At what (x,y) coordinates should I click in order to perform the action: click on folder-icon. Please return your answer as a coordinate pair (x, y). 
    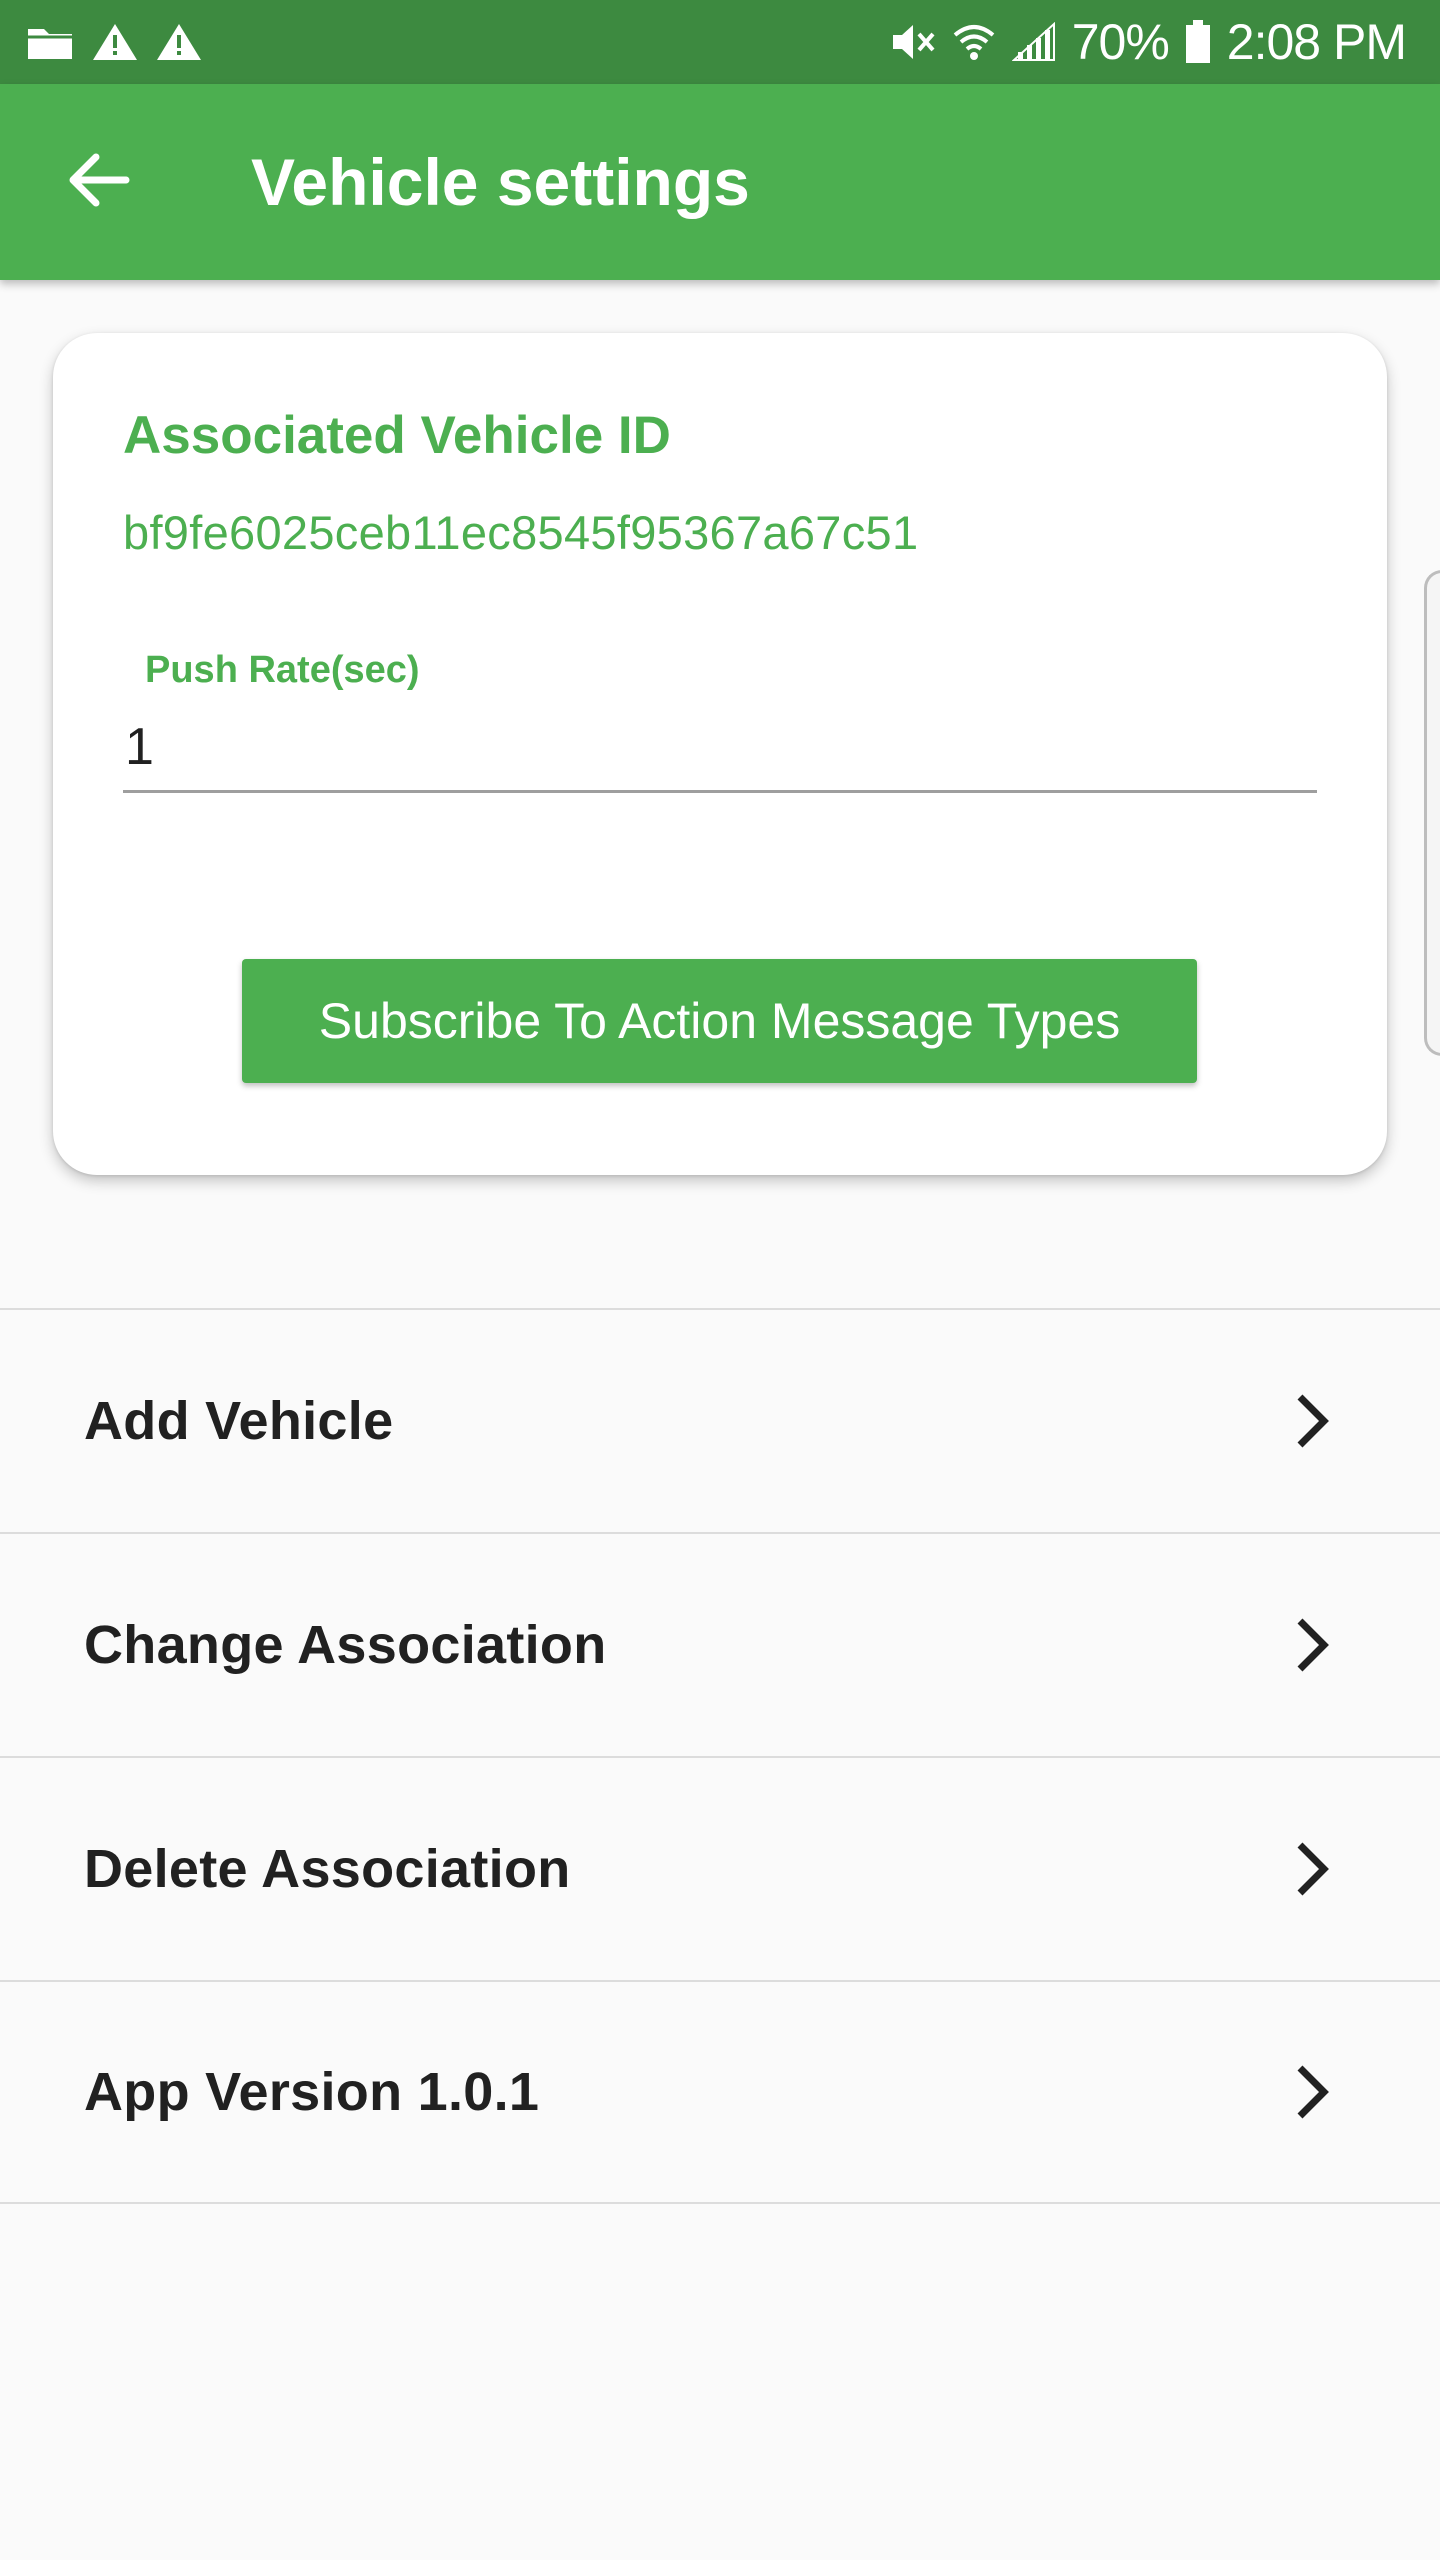
    Looking at the image, I should click on (50, 42).